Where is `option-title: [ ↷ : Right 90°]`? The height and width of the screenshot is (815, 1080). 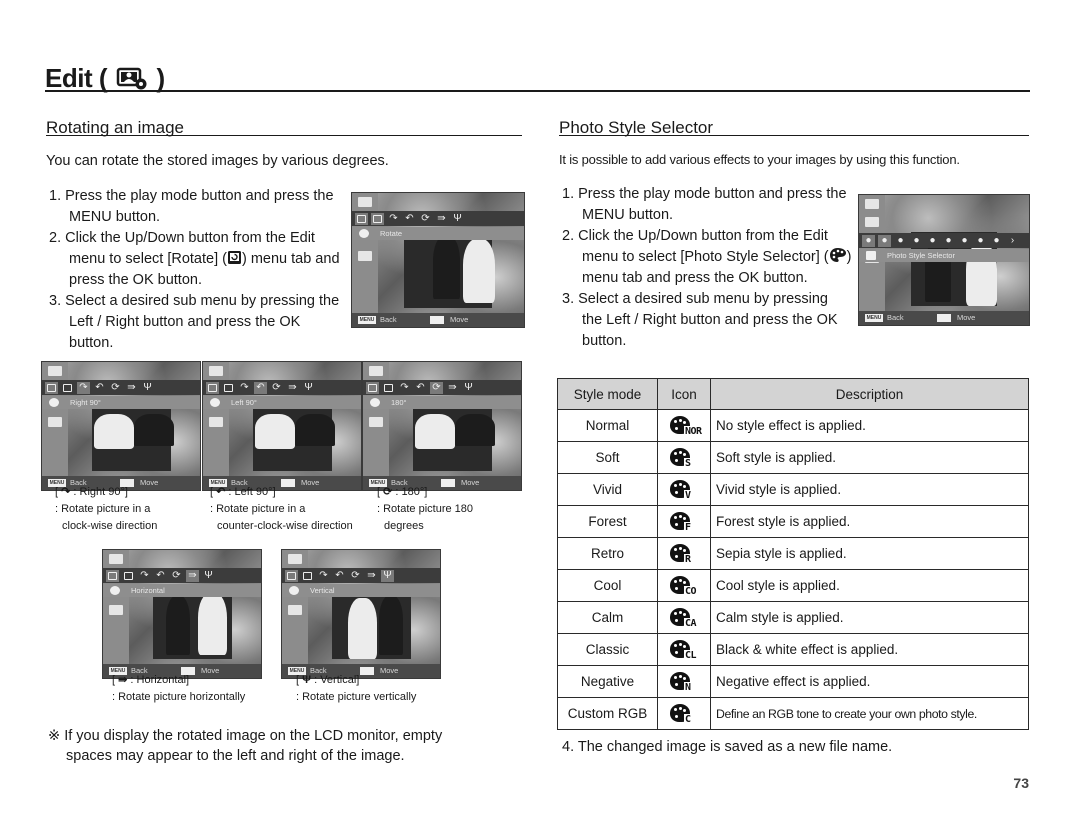 option-title: [ ↷ : Right 90°] is located at coordinates (91, 492).